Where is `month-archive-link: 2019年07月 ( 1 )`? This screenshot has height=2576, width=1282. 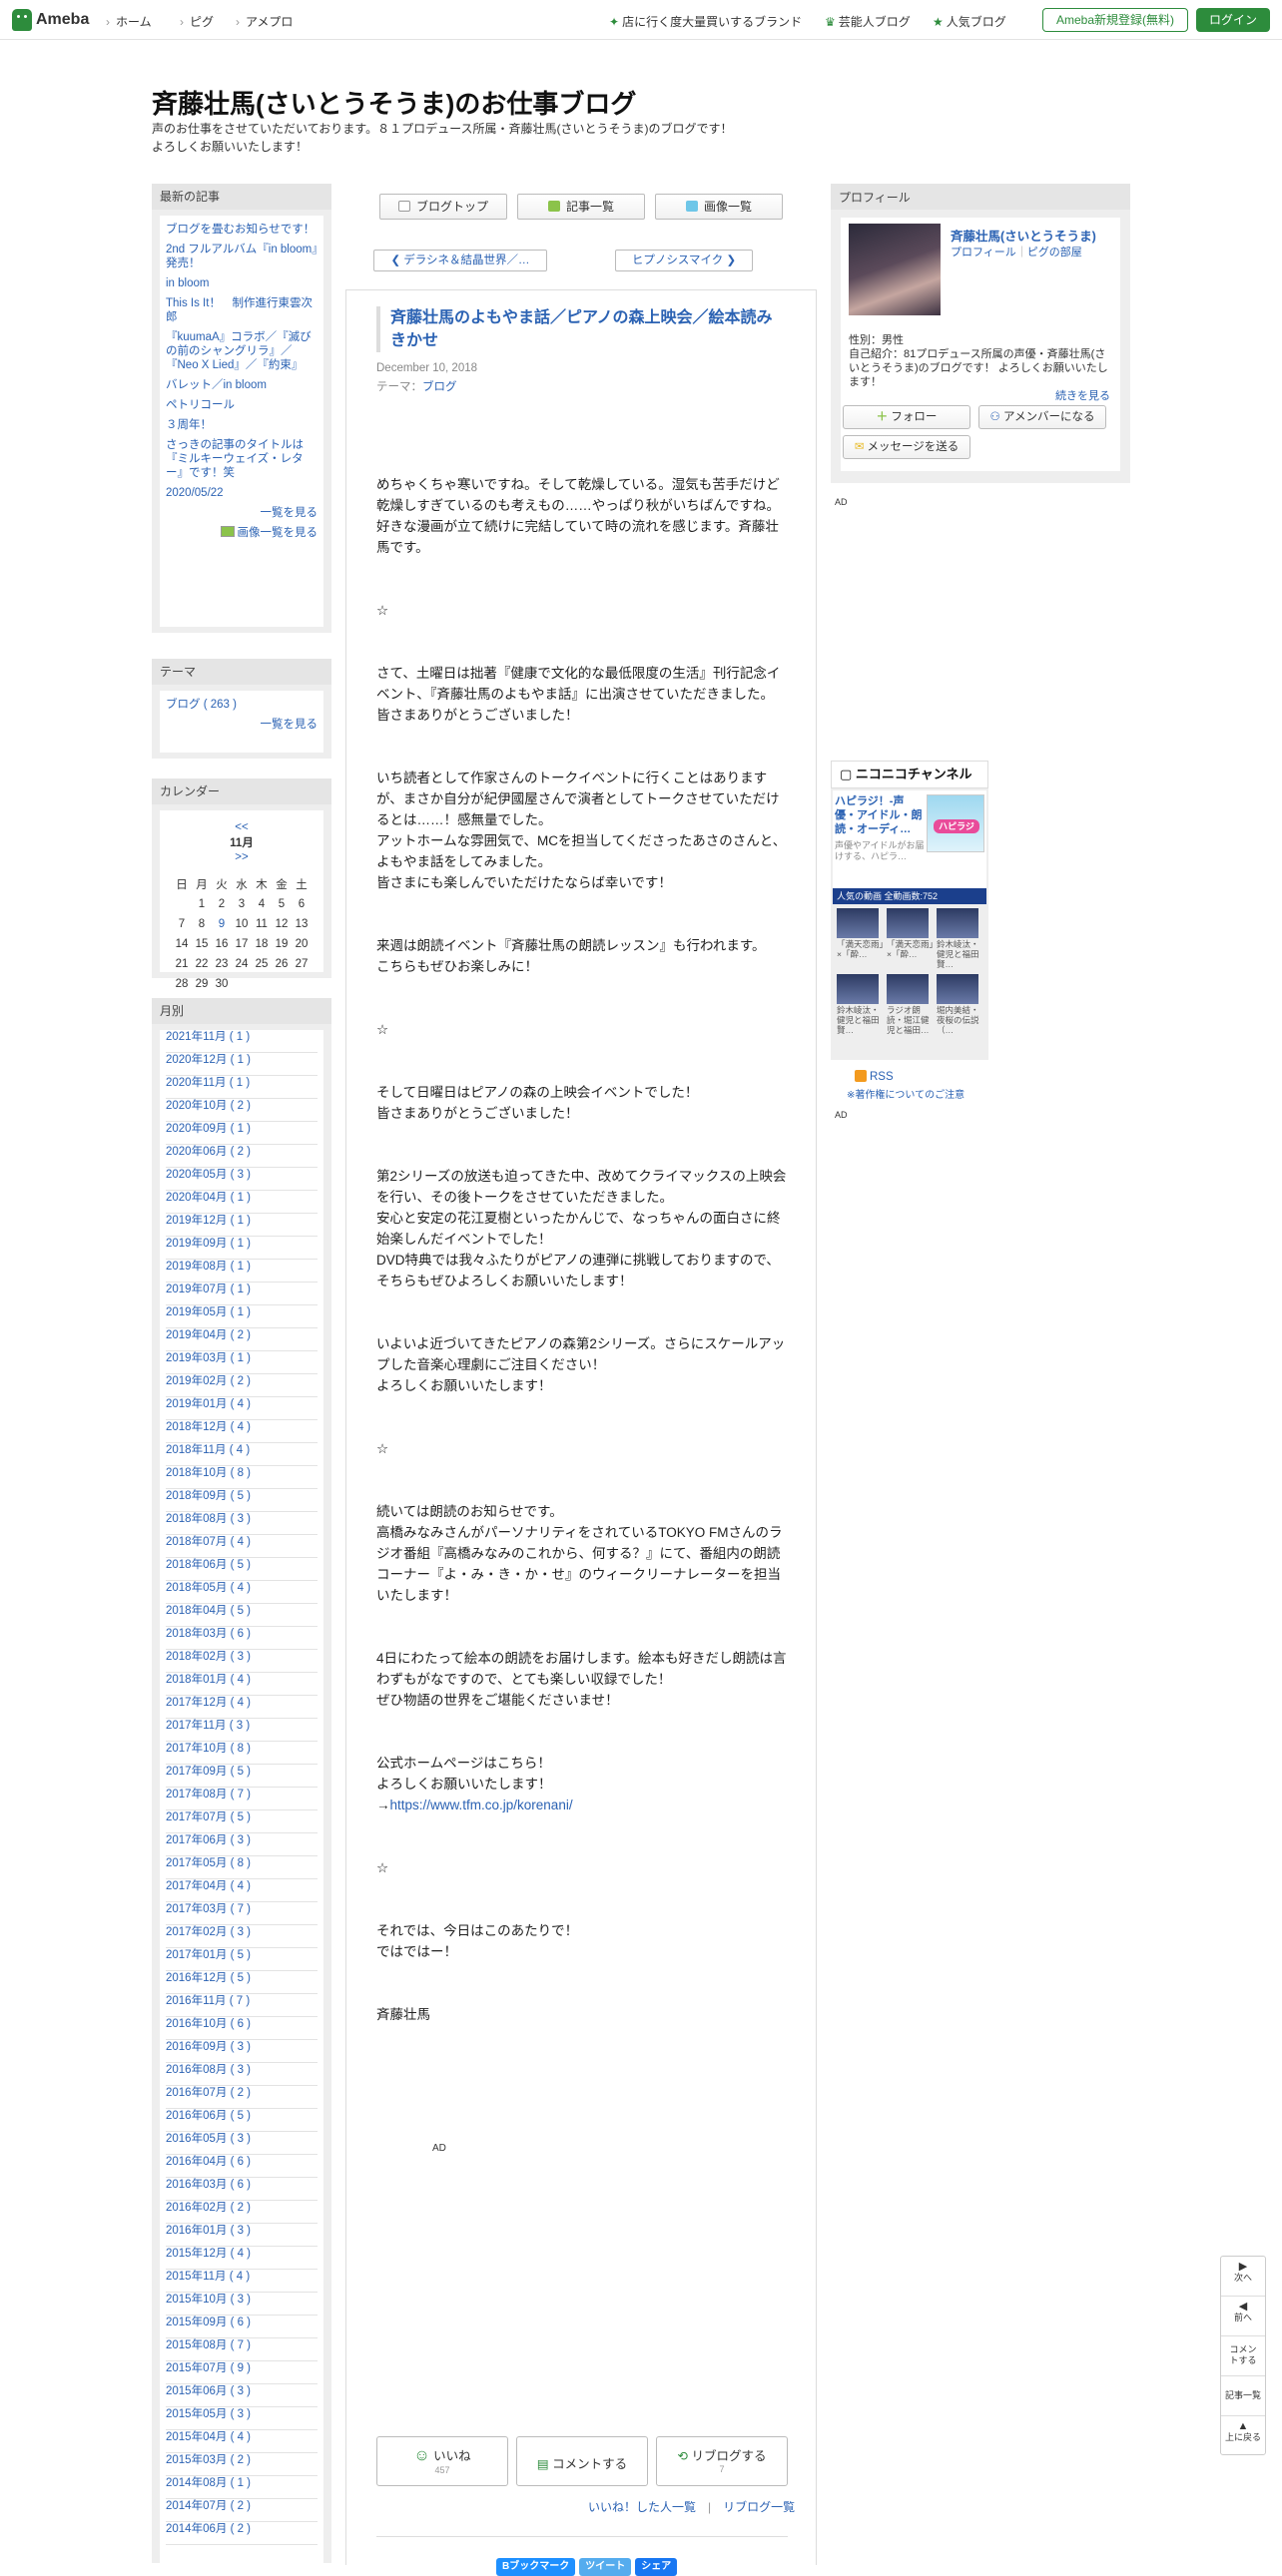
month-archive-link: 2019年07月 ( 1 ) is located at coordinates (242, 1294).